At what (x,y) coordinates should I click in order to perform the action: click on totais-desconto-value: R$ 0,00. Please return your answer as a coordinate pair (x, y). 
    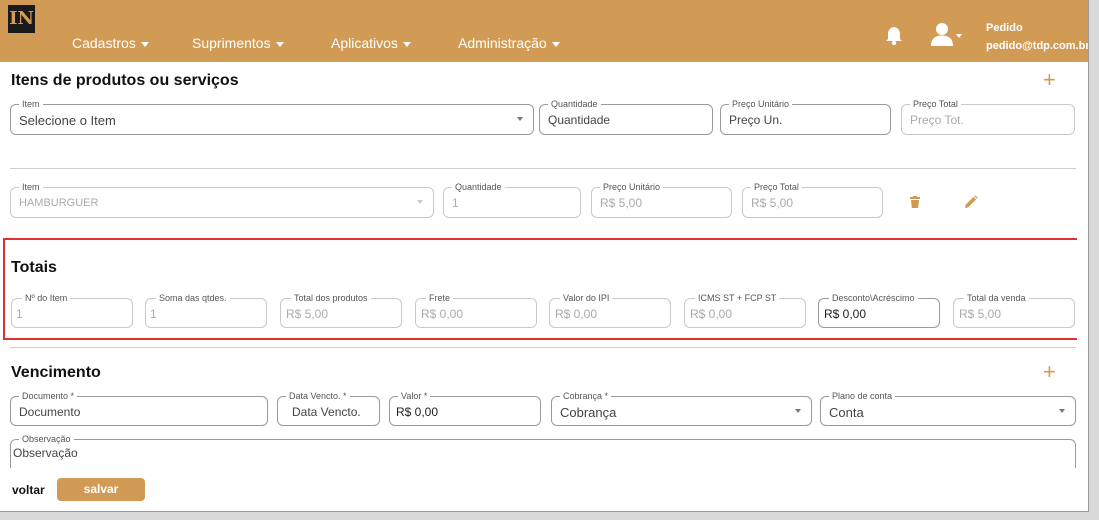
    Looking at the image, I should click on (845, 314).